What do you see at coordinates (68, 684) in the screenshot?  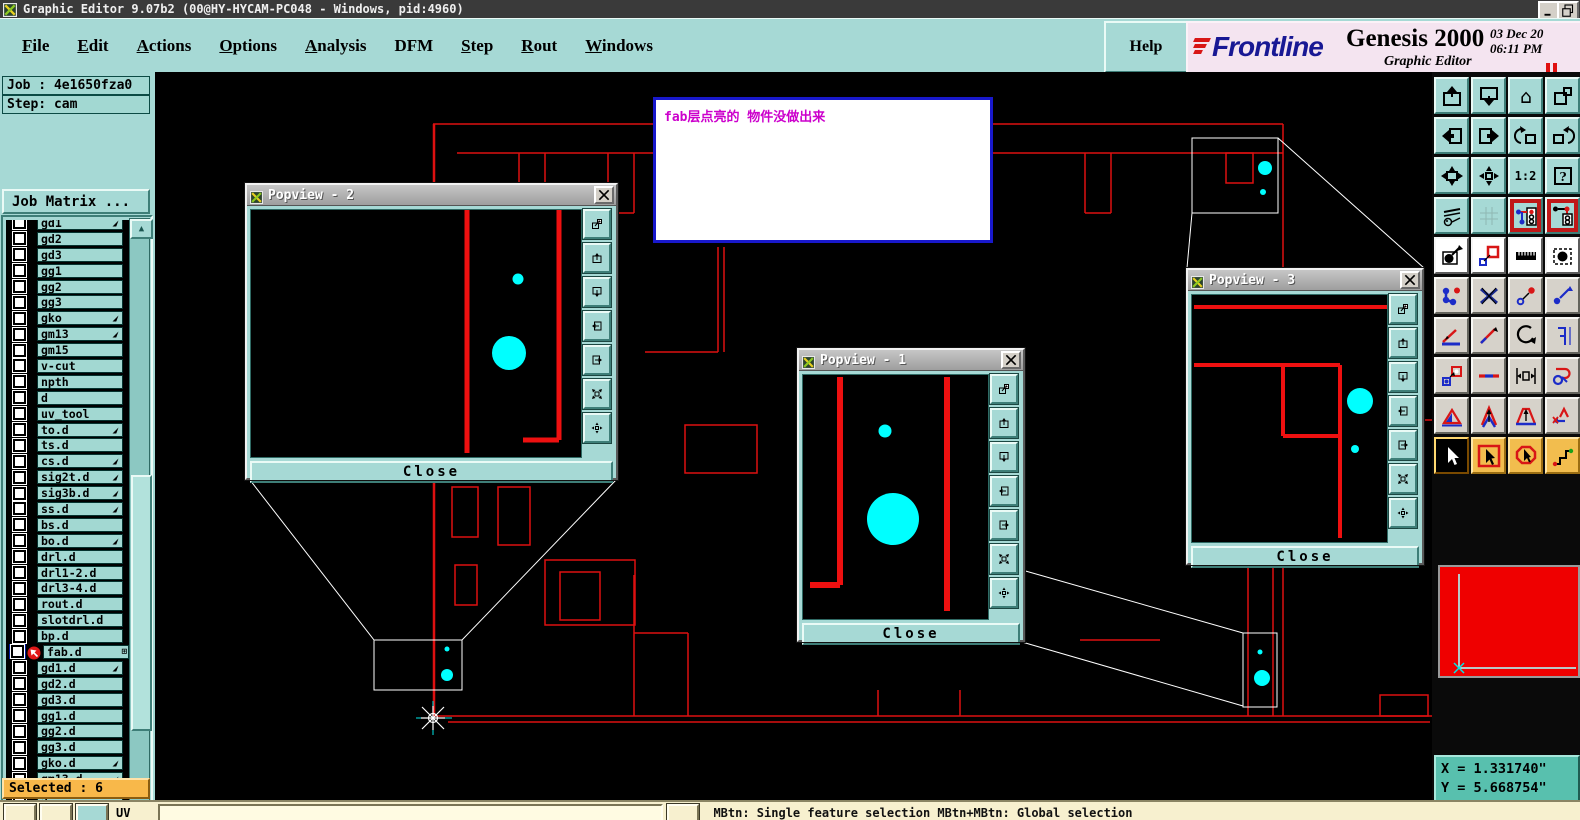 I see `layer-row-gd2.d: gd2.d` at bounding box center [68, 684].